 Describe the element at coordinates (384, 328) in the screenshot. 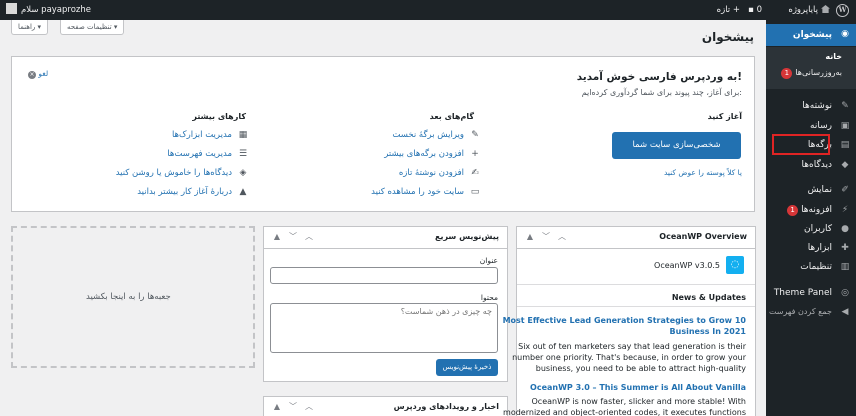

I see `draft-content-textarea` at that location.